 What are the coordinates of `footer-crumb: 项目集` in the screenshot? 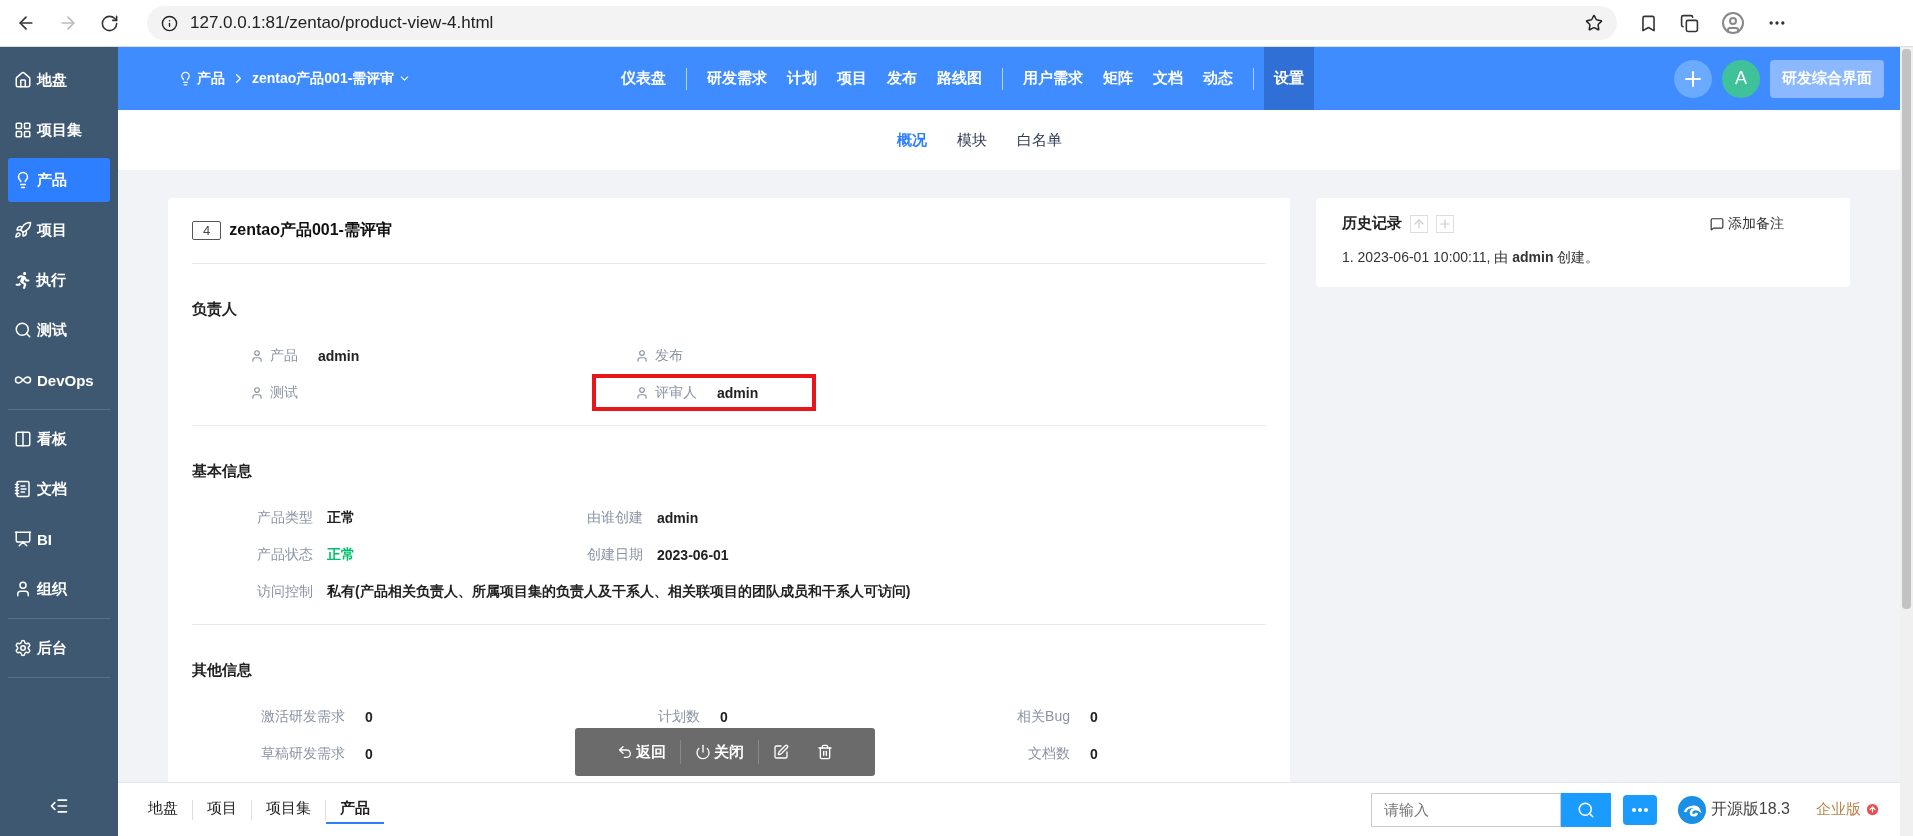 It's located at (288, 809).